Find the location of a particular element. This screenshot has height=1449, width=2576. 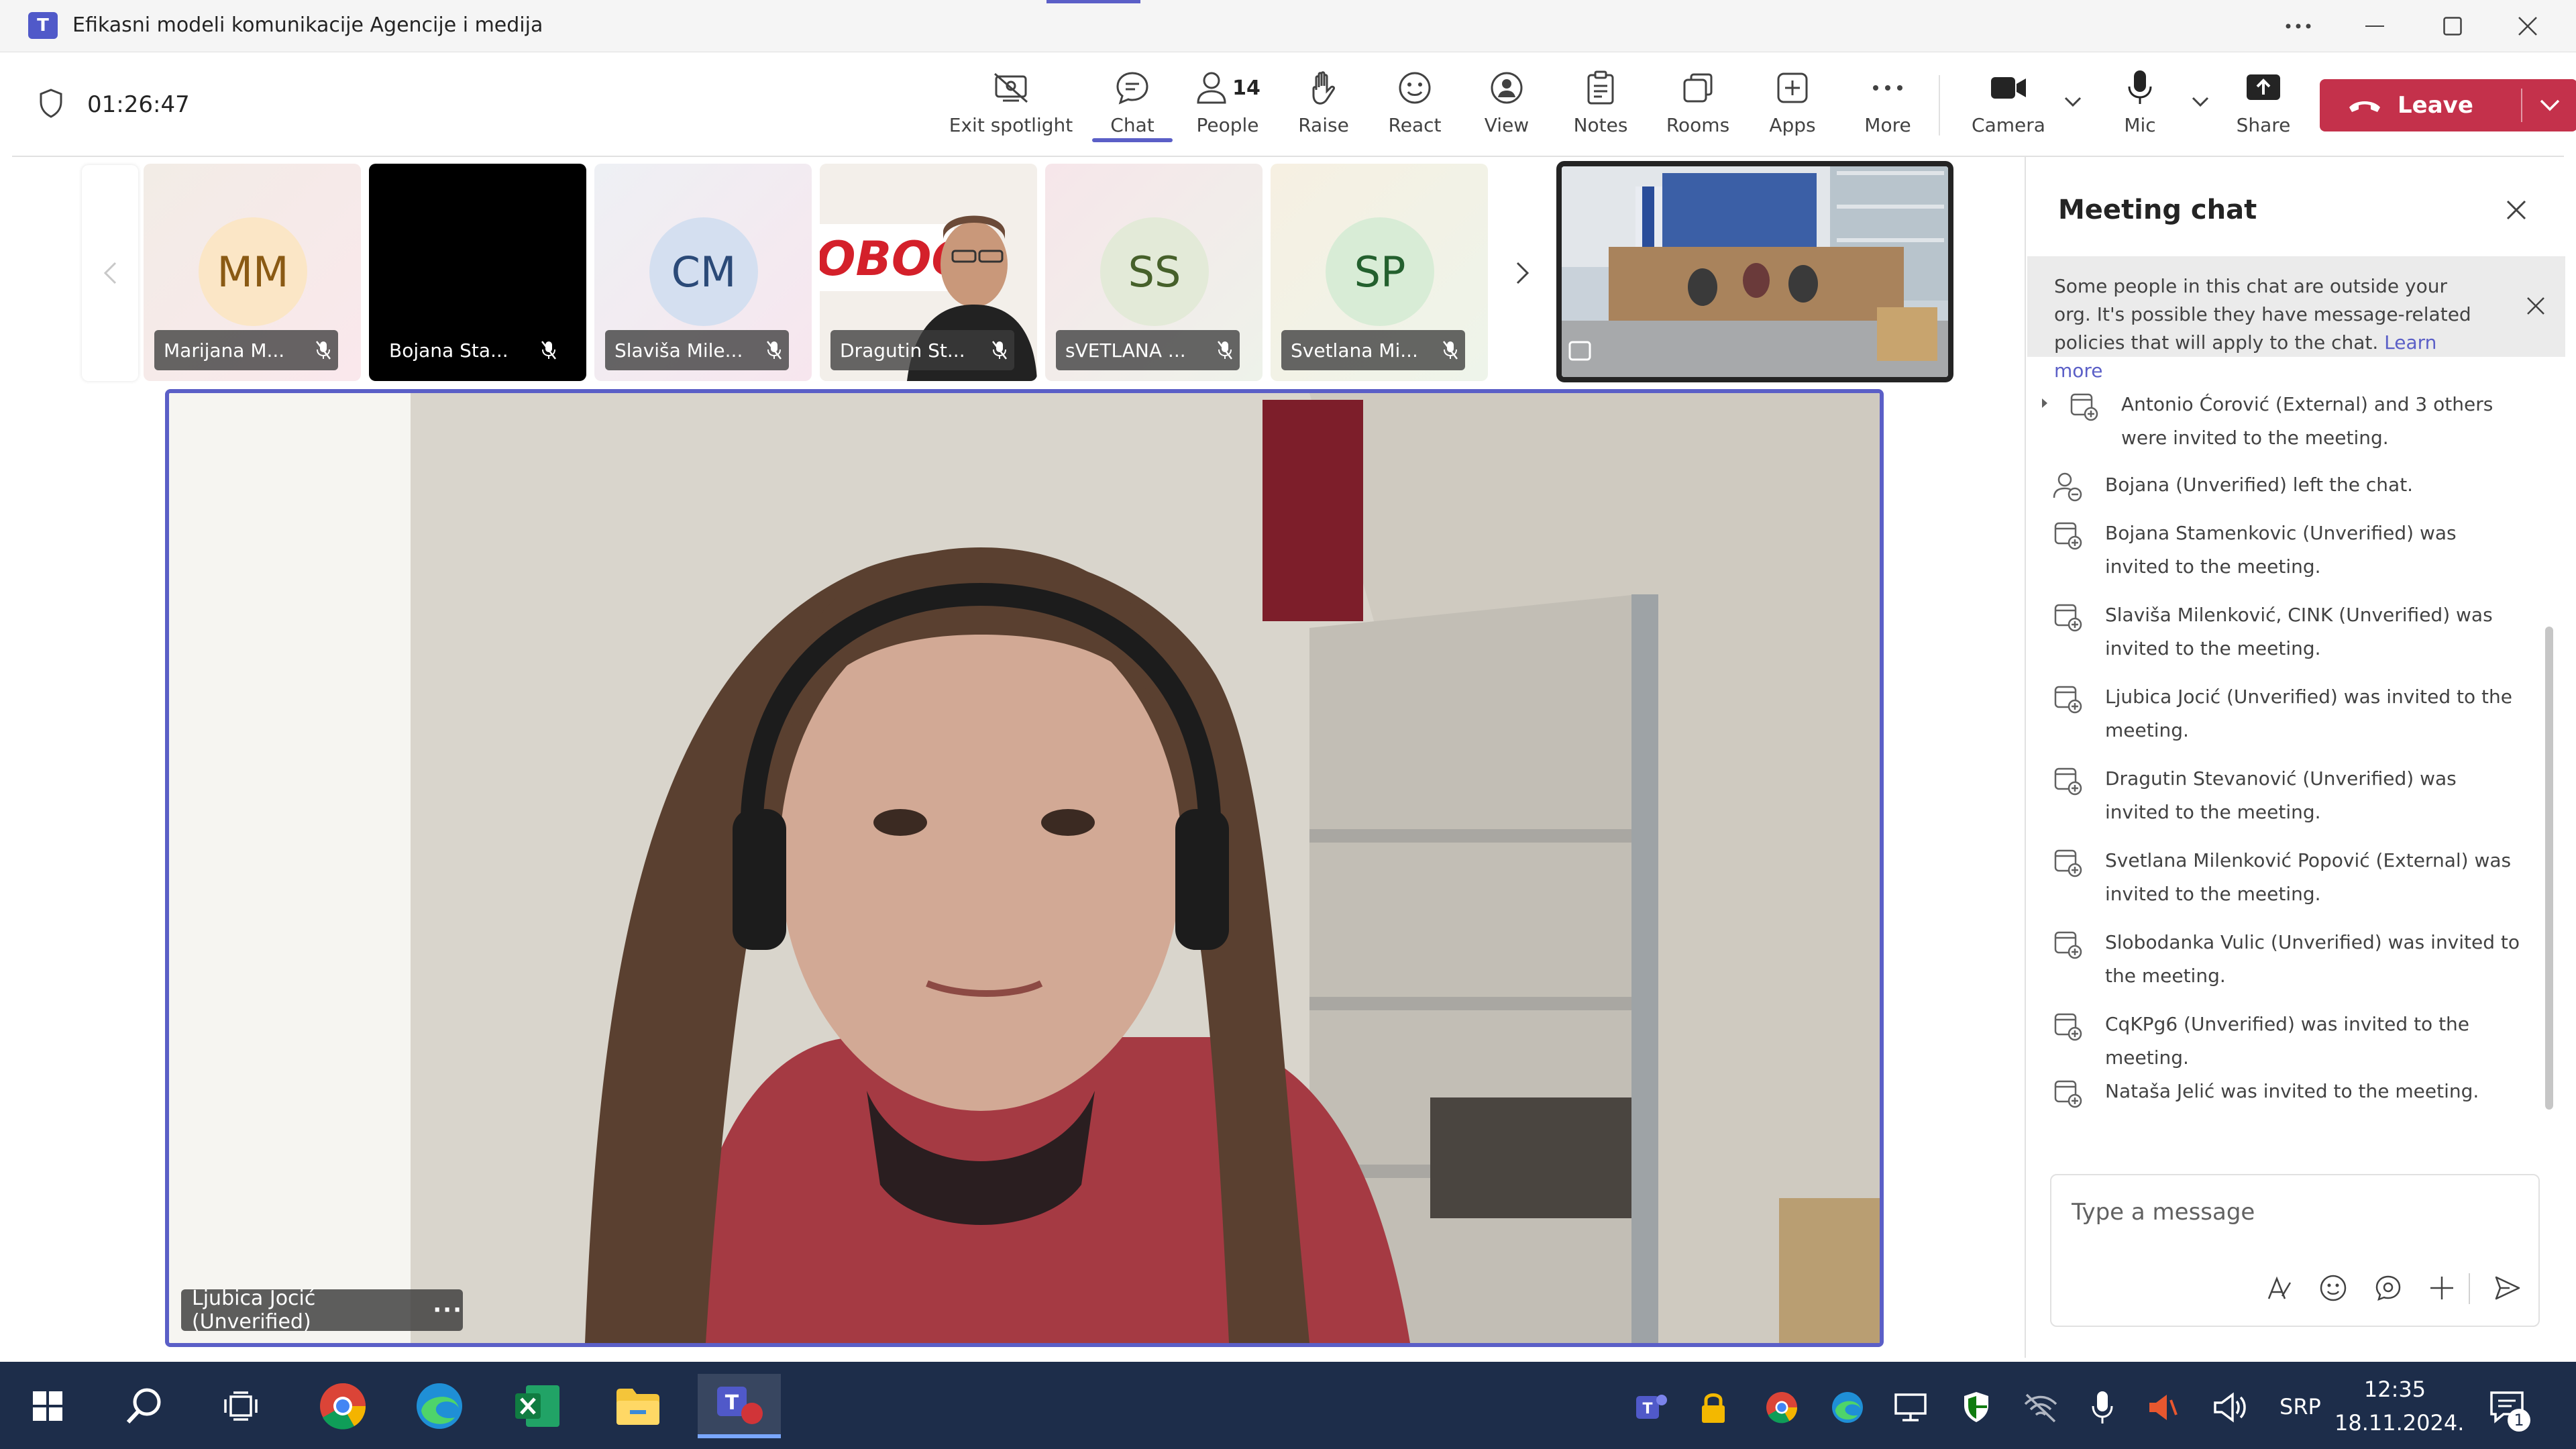

network-tray-icon is located at coordinates (1910, 1407).